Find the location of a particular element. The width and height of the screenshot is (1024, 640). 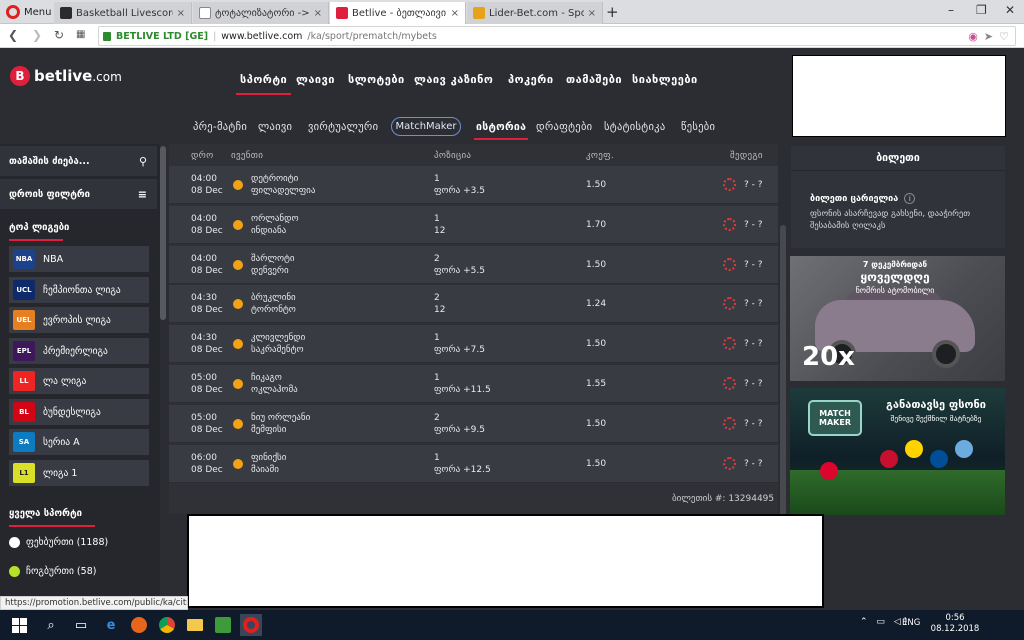

sport-item-football: ფეხბურთი (1188) is located at coordinates (58, 542).